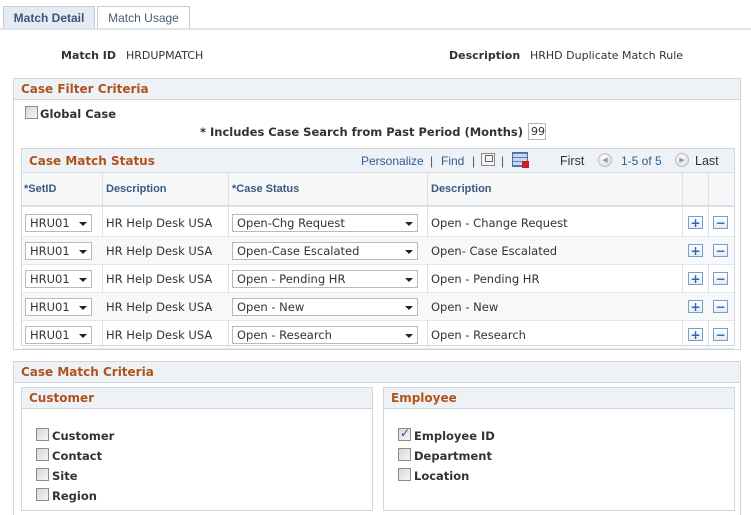 Image resolution: width=751 pixels, height=515 pixels. What do you see at coordinates (707, 161) in the screenshot?
I see `last-label: Last` at bounding box center [707, 161].